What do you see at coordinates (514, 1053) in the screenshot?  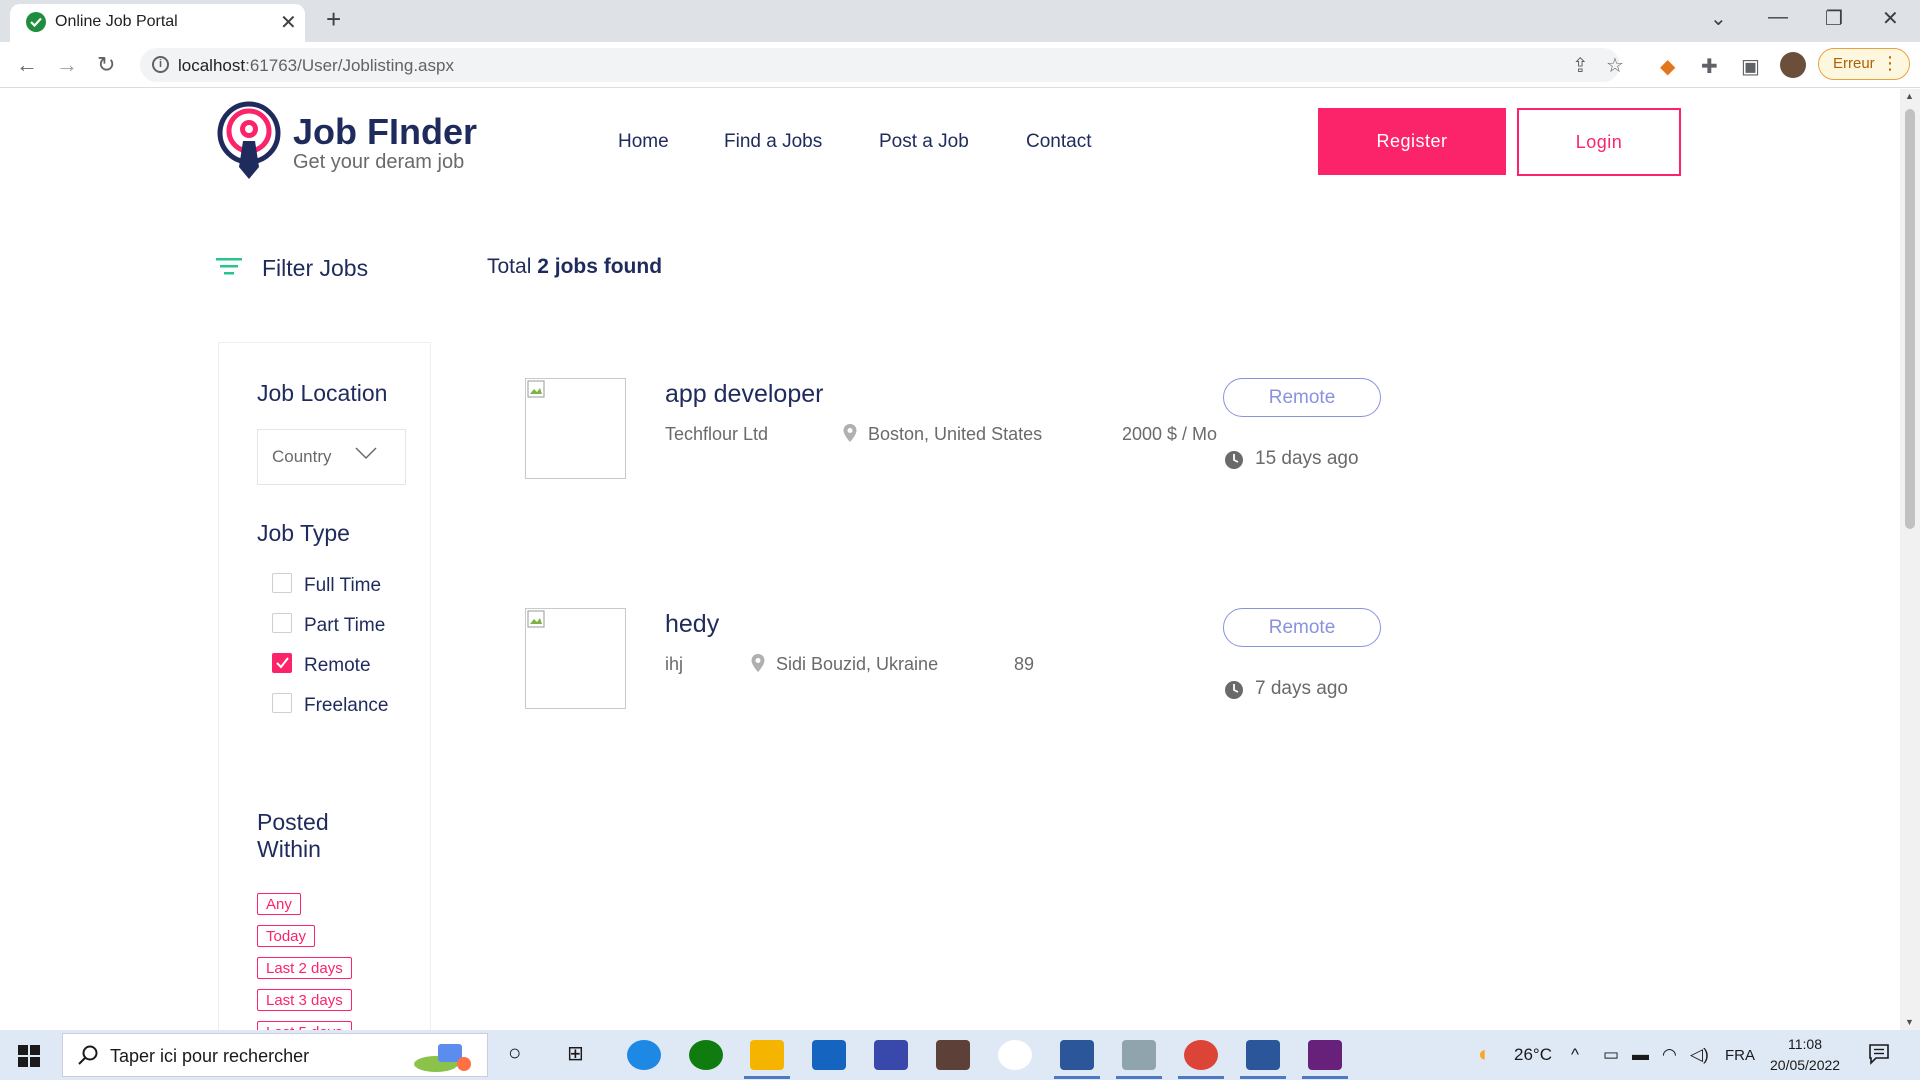 I see `cortana-circle-icon: ○` at bounding box center [514, 1053].